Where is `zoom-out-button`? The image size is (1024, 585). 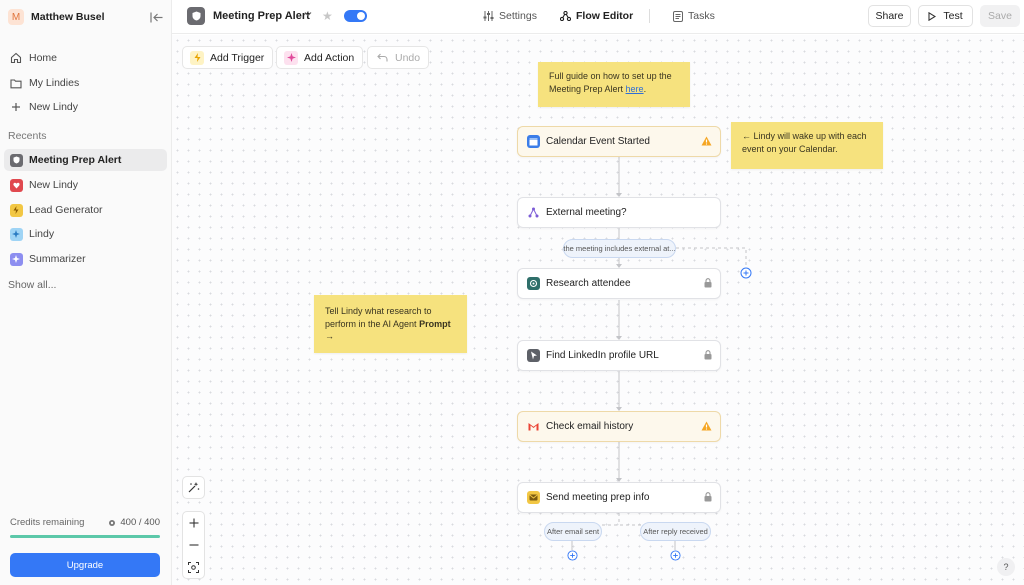
zoom-out-button is located at coordinates (193, 545).